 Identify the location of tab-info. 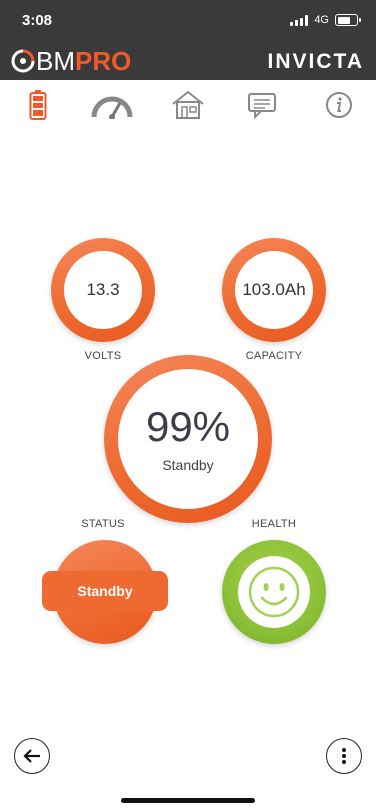
(339, 105).